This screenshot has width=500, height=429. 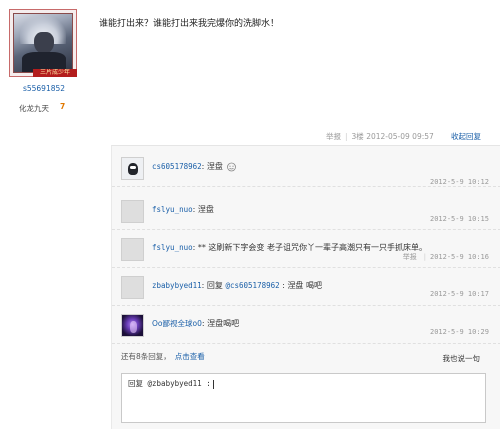 What do you see at coordinates (333, 136) in the screenshot?
I see `report-link: 举报` at bounding box center [333, 136].